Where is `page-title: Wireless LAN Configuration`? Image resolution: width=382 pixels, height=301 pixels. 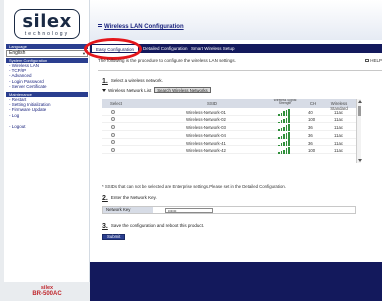
page-title: Wireless LAN Configuration is located at coordinates (141, 27).